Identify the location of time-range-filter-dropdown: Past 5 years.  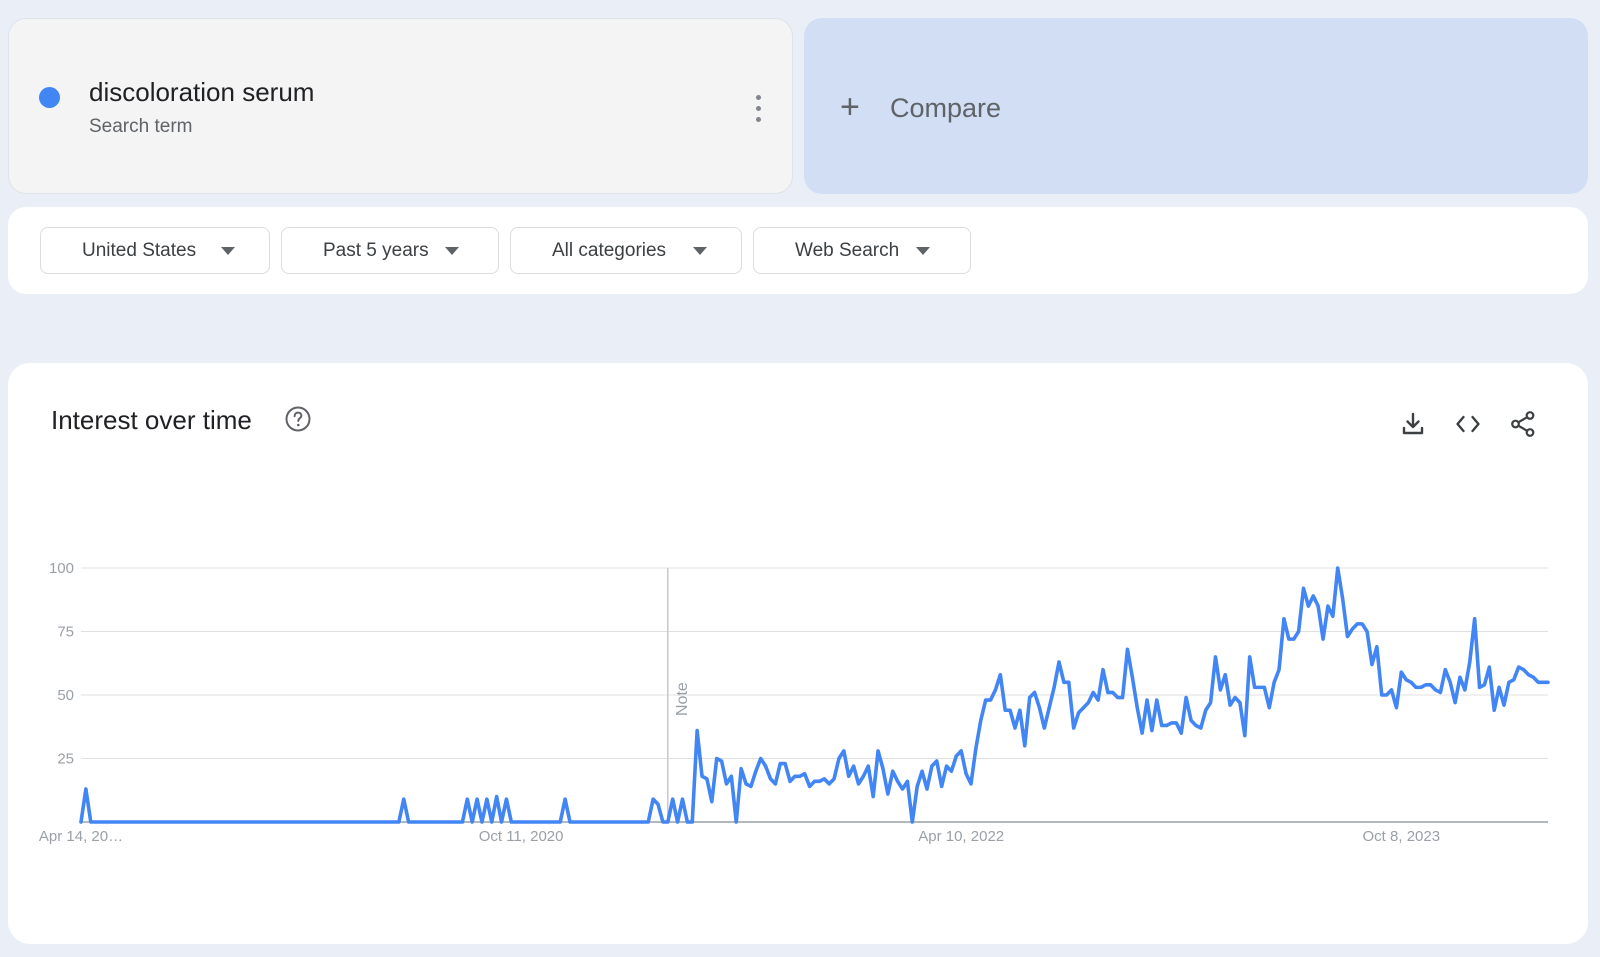
(390, 250).